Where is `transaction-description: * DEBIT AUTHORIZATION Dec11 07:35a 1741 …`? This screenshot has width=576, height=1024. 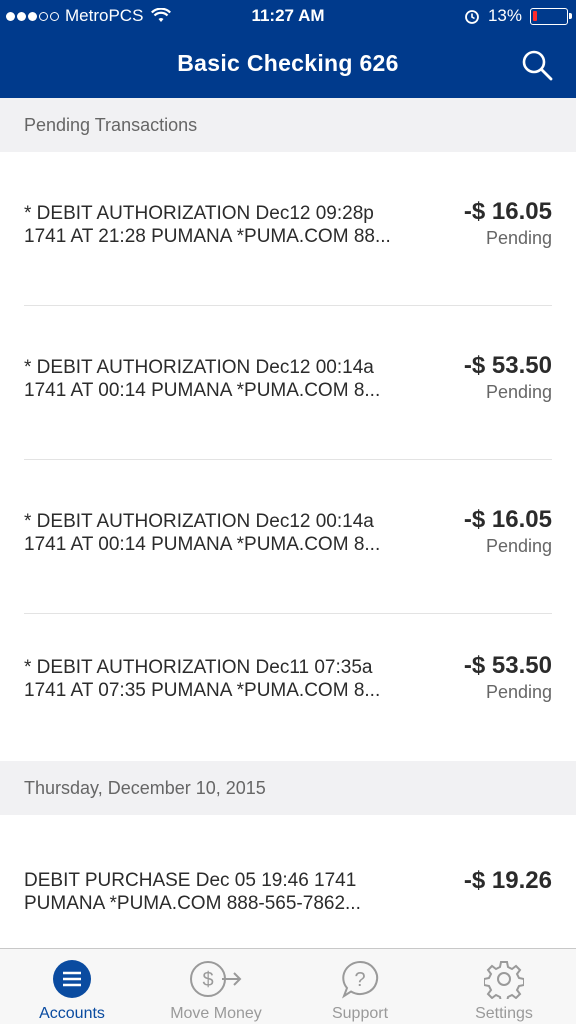
transaction-description: * DEBIT AUTHORIZATION Dec11 07:35a 1741 … is located at coordinates (202, 679).